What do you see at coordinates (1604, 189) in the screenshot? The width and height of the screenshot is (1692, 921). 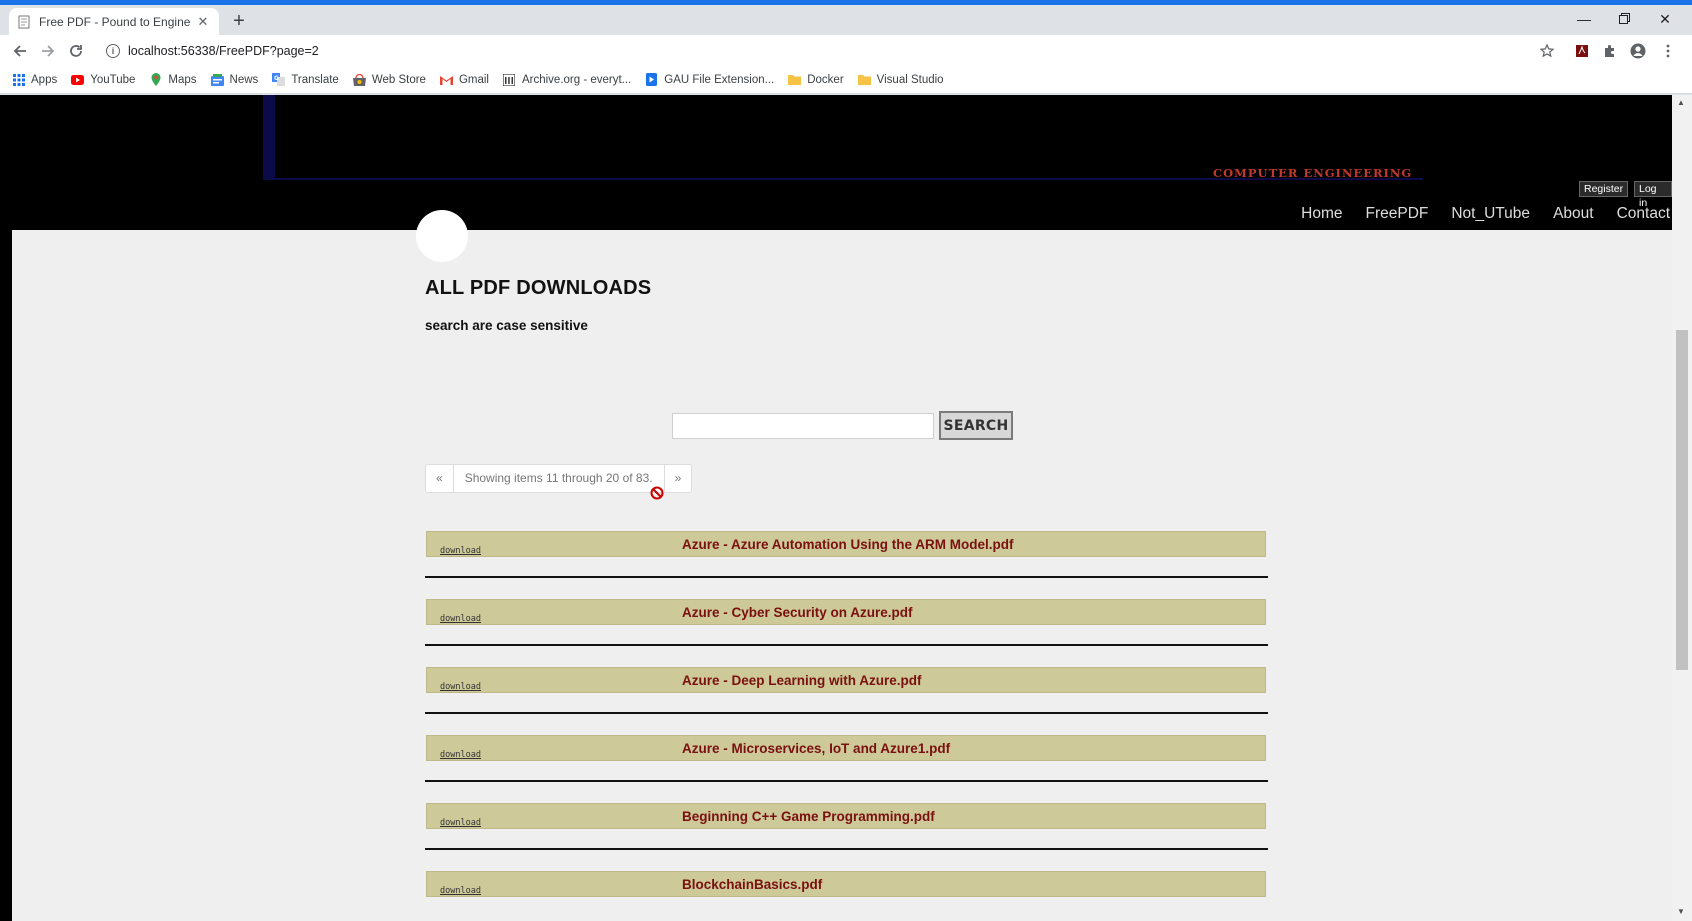 I see `register-link: Register` at bounding box center [1604, 189].